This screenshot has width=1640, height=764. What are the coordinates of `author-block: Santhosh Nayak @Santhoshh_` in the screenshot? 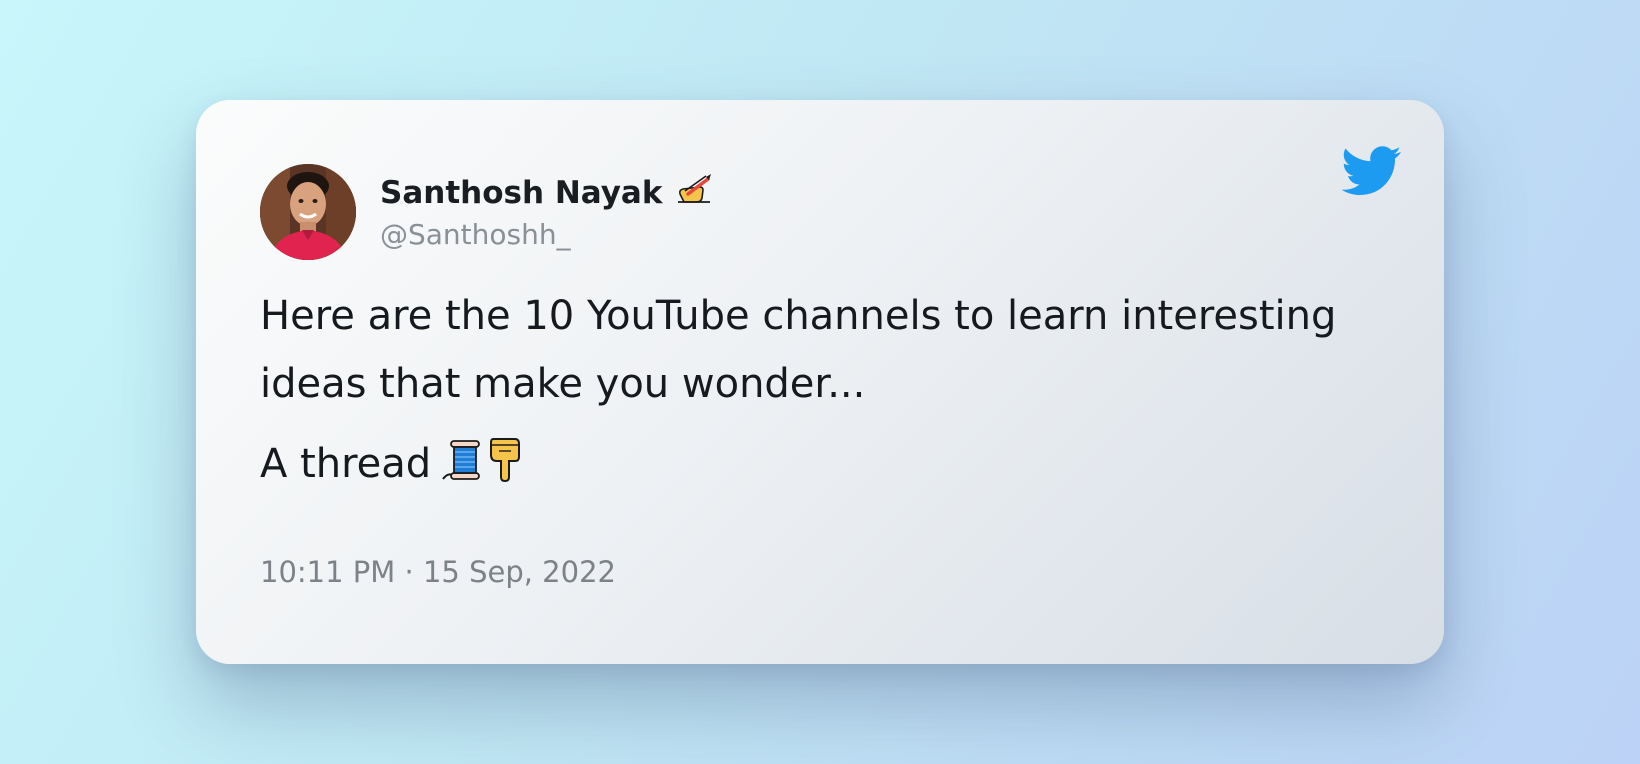 It's located at (547, 212).